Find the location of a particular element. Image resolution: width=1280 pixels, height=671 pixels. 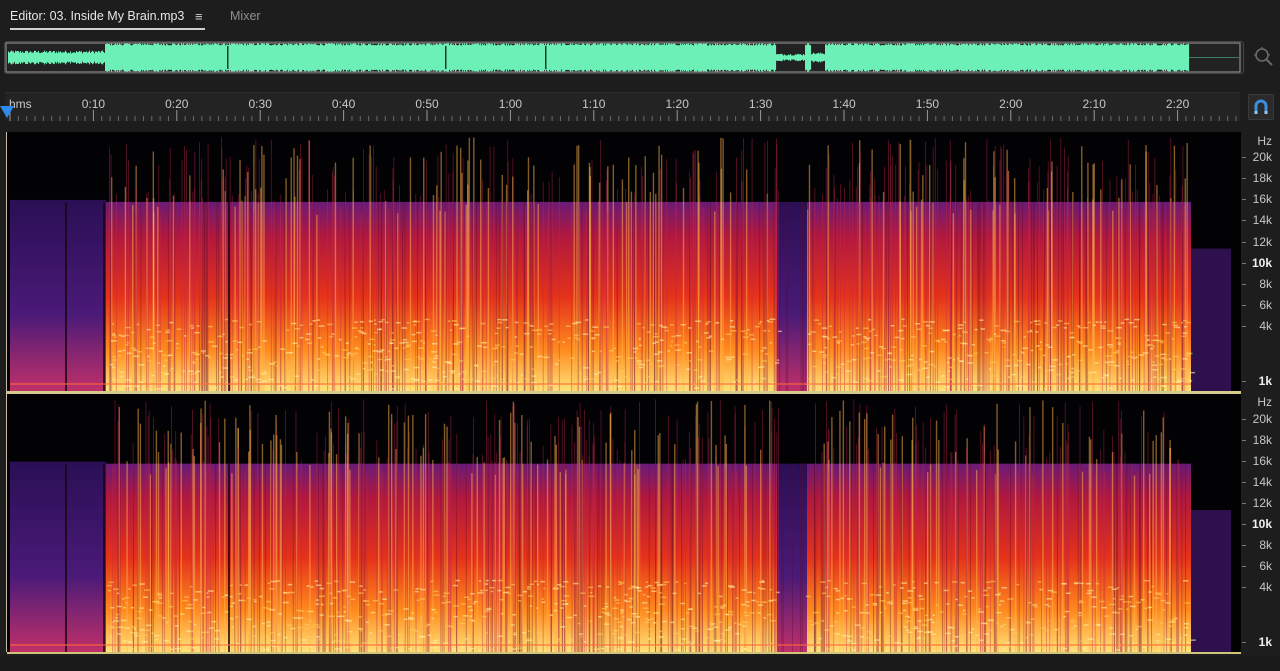

active-tab-indicator is located at coordinates (107, 29).